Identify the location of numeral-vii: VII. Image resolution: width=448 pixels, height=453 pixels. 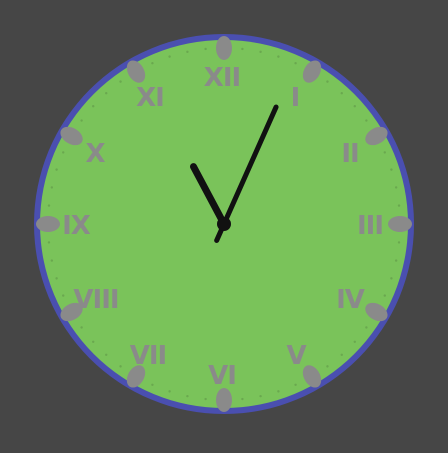
(148, 356).